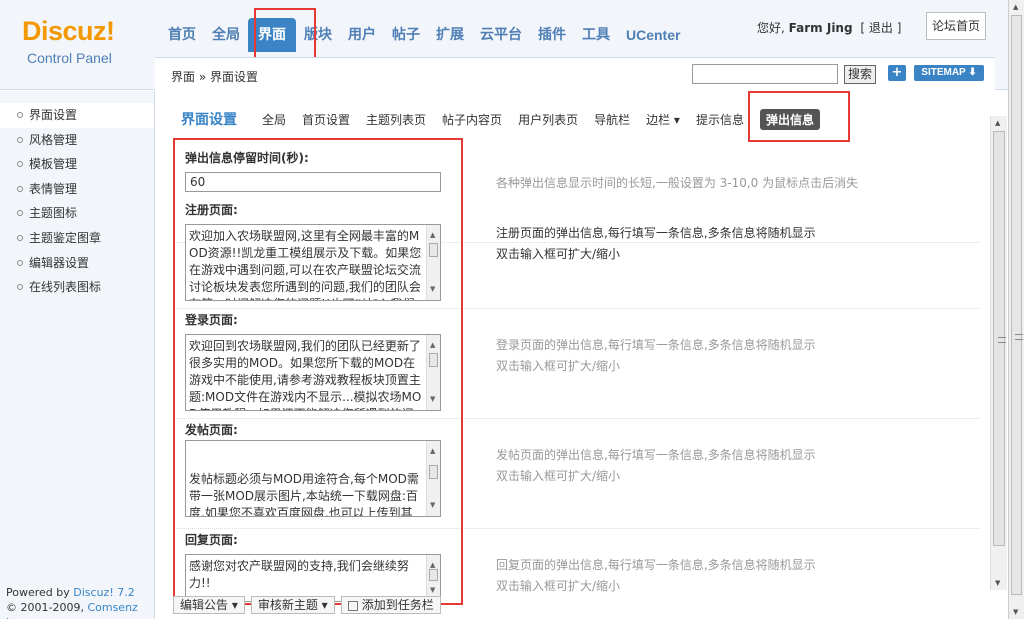 This screenshot has width=1024, height=619. Describe the element at coordinates (406, 35) in the screenshot. I see `nav-posts: 帖子` at that location.